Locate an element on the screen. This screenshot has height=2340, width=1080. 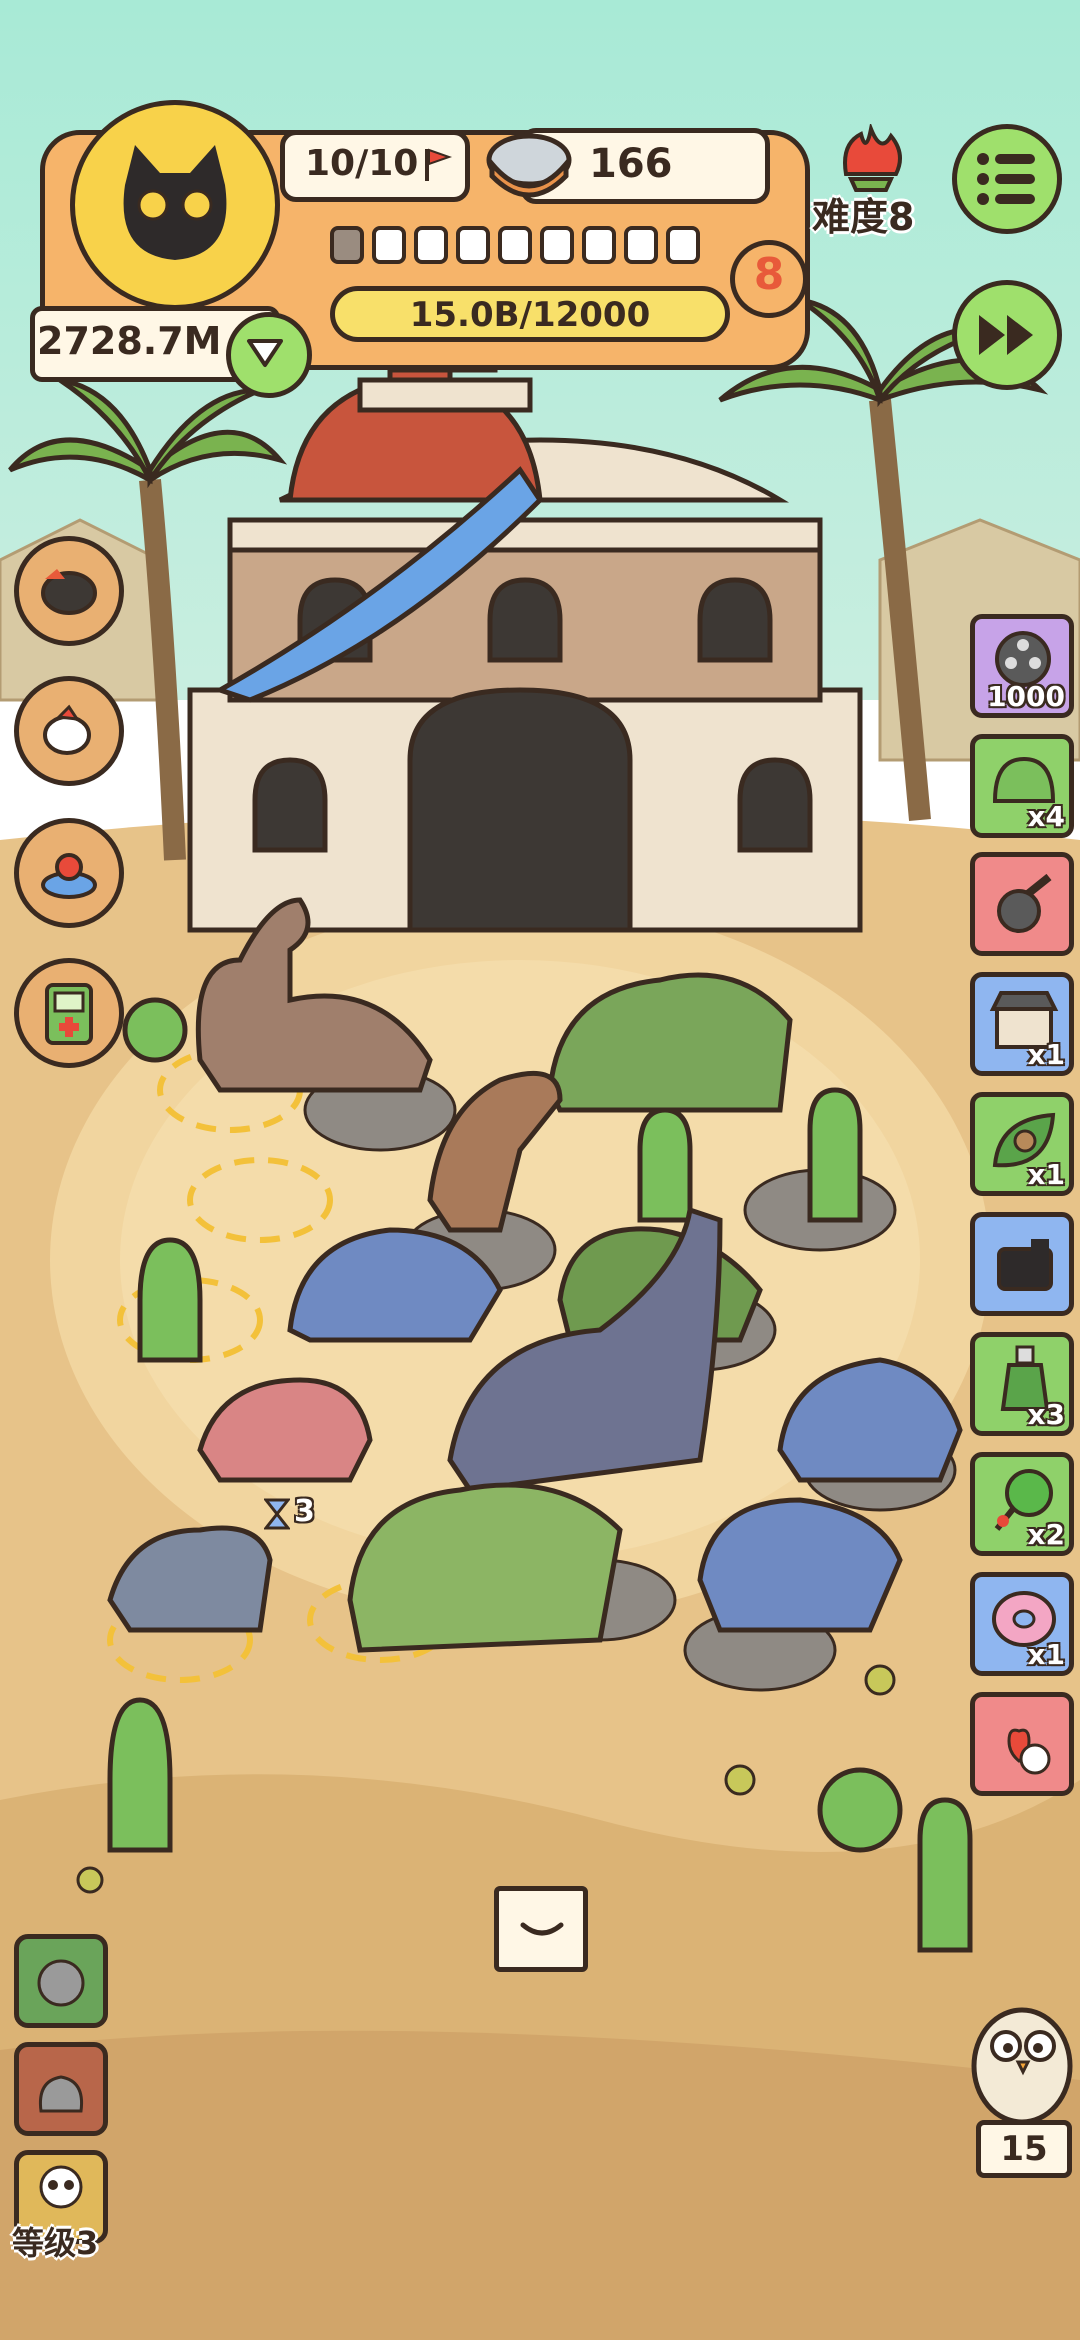
camera-item is located at coordinates (1022, 1264).